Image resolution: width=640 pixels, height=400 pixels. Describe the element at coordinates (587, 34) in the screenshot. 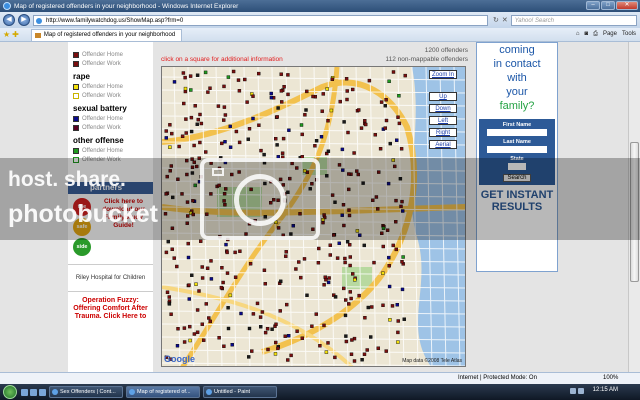

I see `feeds-icon: ◙` at that location.